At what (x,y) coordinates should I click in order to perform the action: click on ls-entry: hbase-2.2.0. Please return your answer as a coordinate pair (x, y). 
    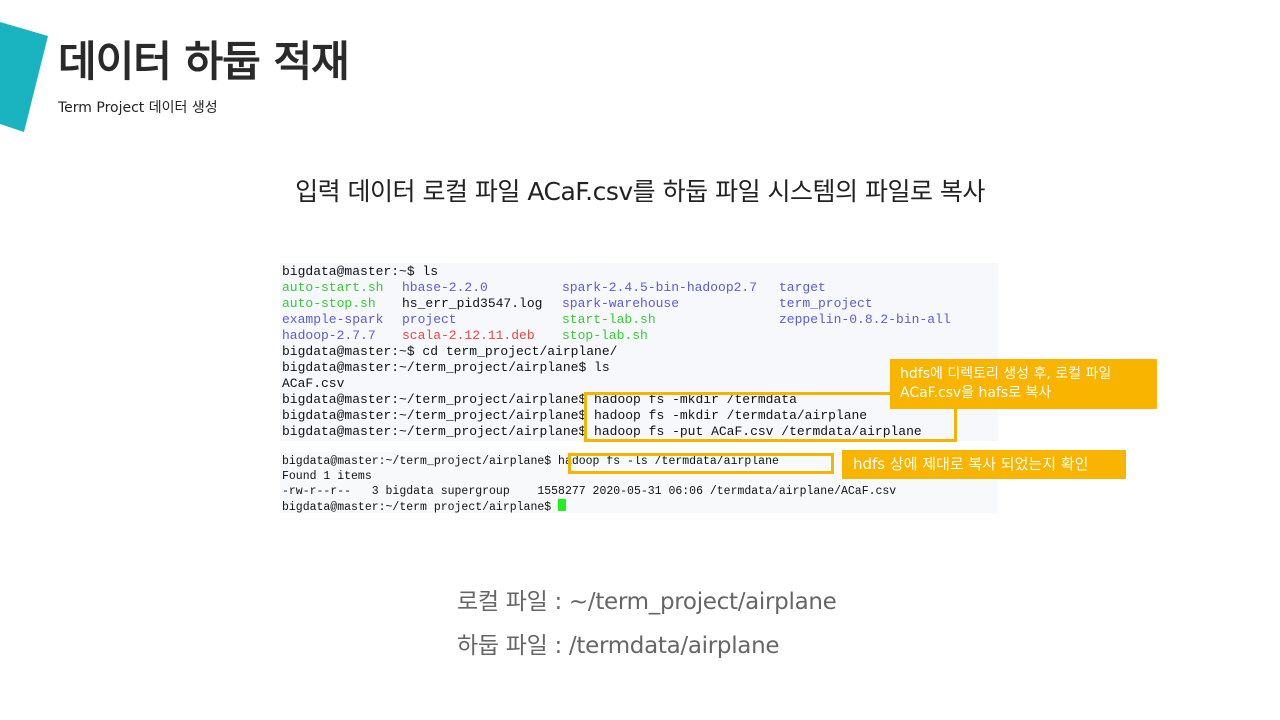
    Looking at the image, I should click on (445, 287).